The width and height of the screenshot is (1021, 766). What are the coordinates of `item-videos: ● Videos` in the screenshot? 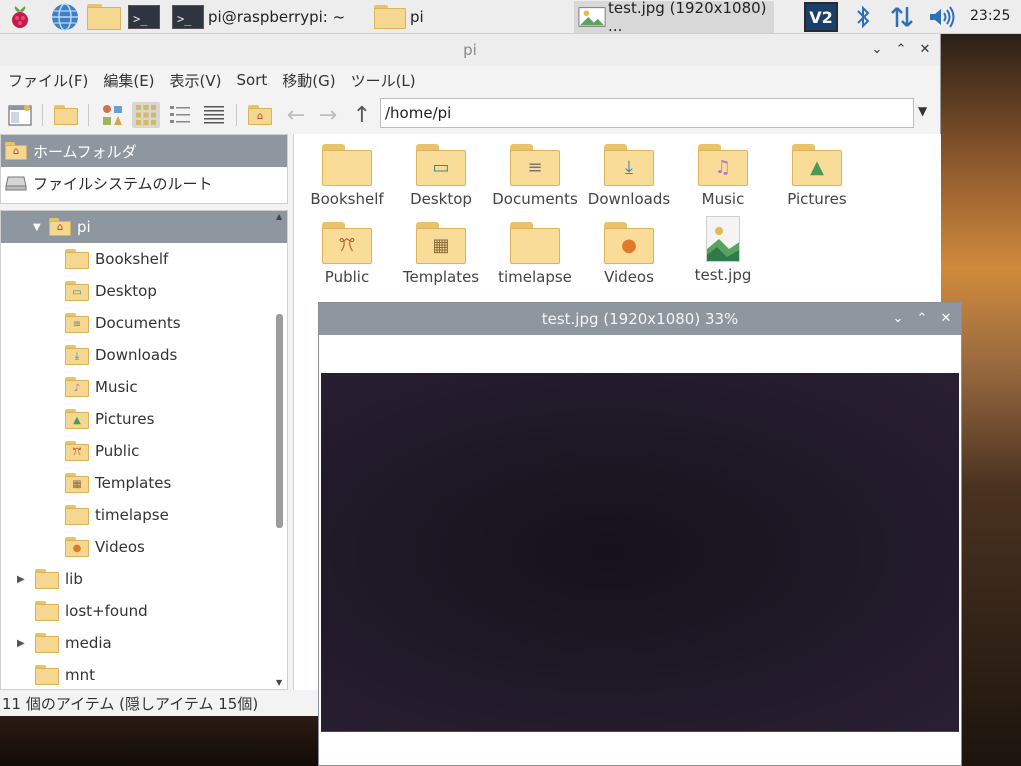 It's located at (629, 254).